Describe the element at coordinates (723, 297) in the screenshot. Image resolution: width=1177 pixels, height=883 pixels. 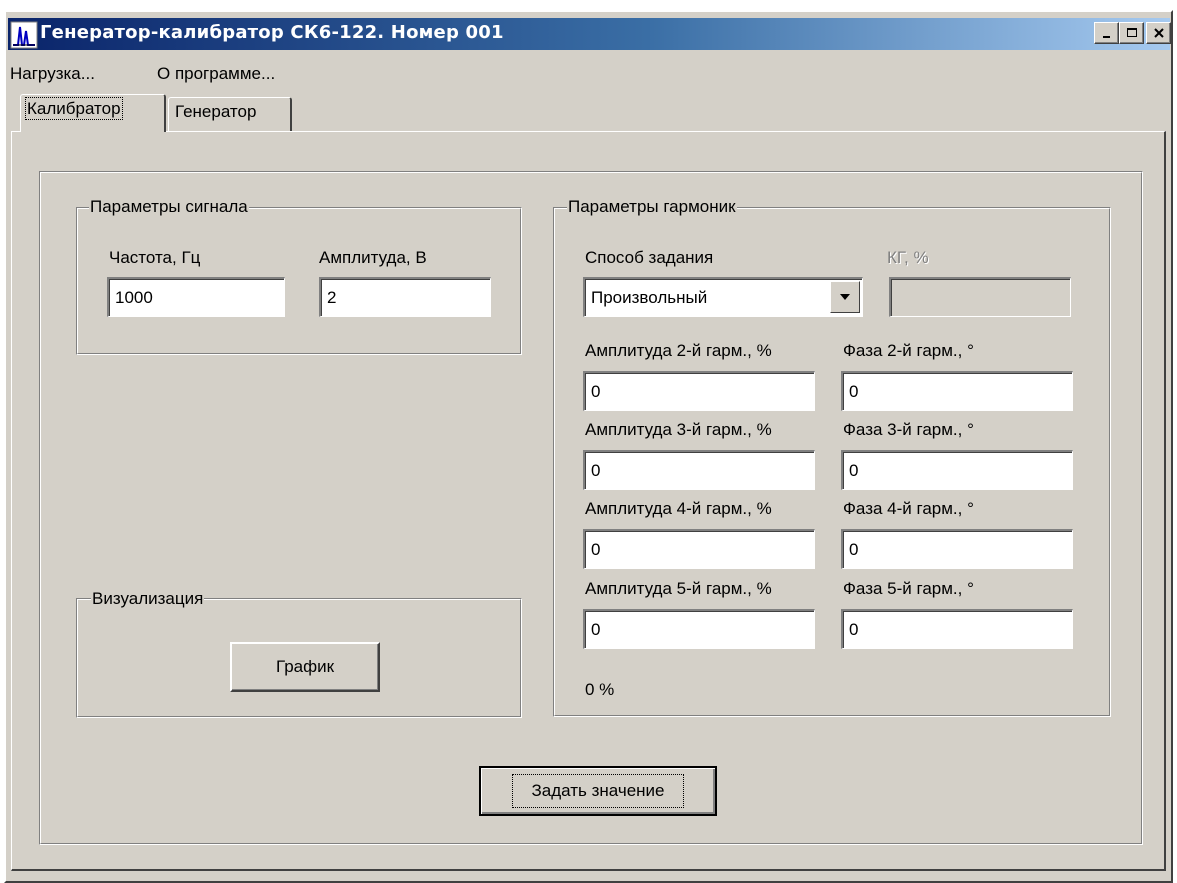
I see `method-select: Произвольный` at that location.